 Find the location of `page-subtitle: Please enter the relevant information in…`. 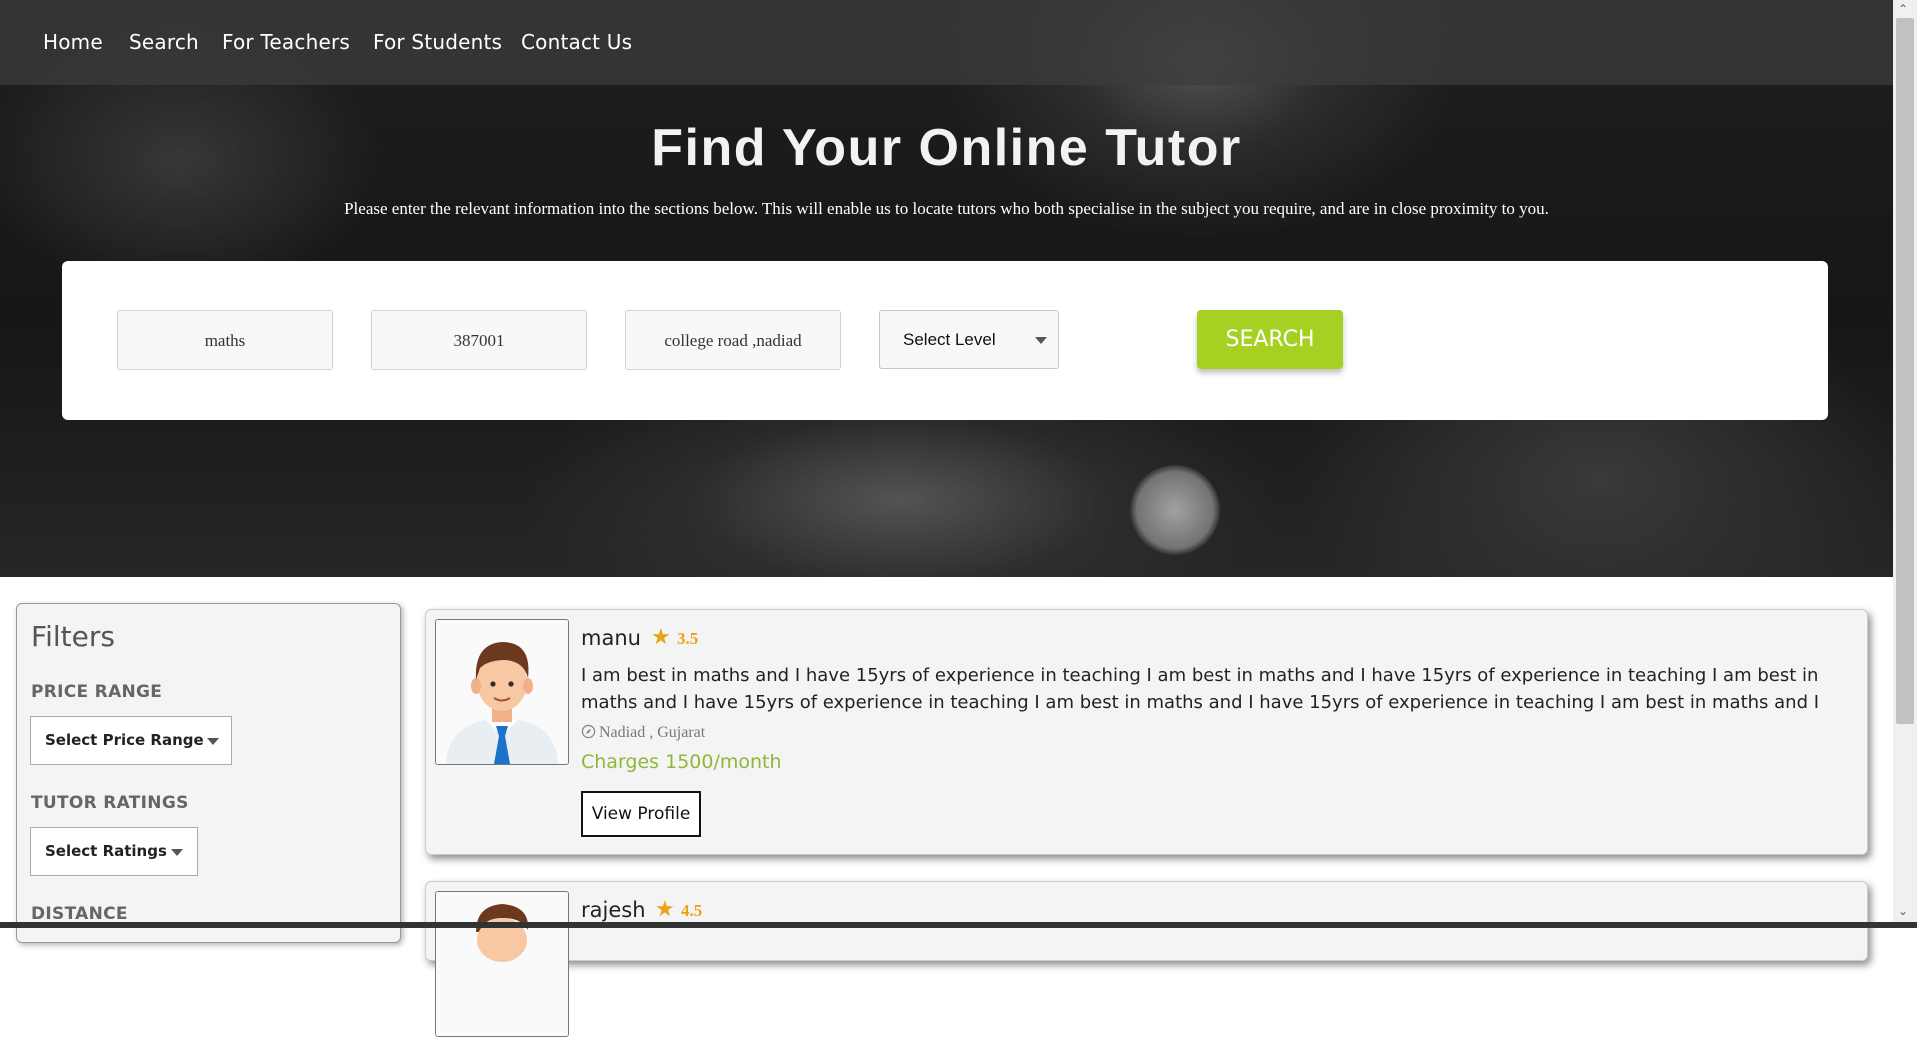

page-subtitle: Please enter the relevant information in… is located at coordinates (946, 208).